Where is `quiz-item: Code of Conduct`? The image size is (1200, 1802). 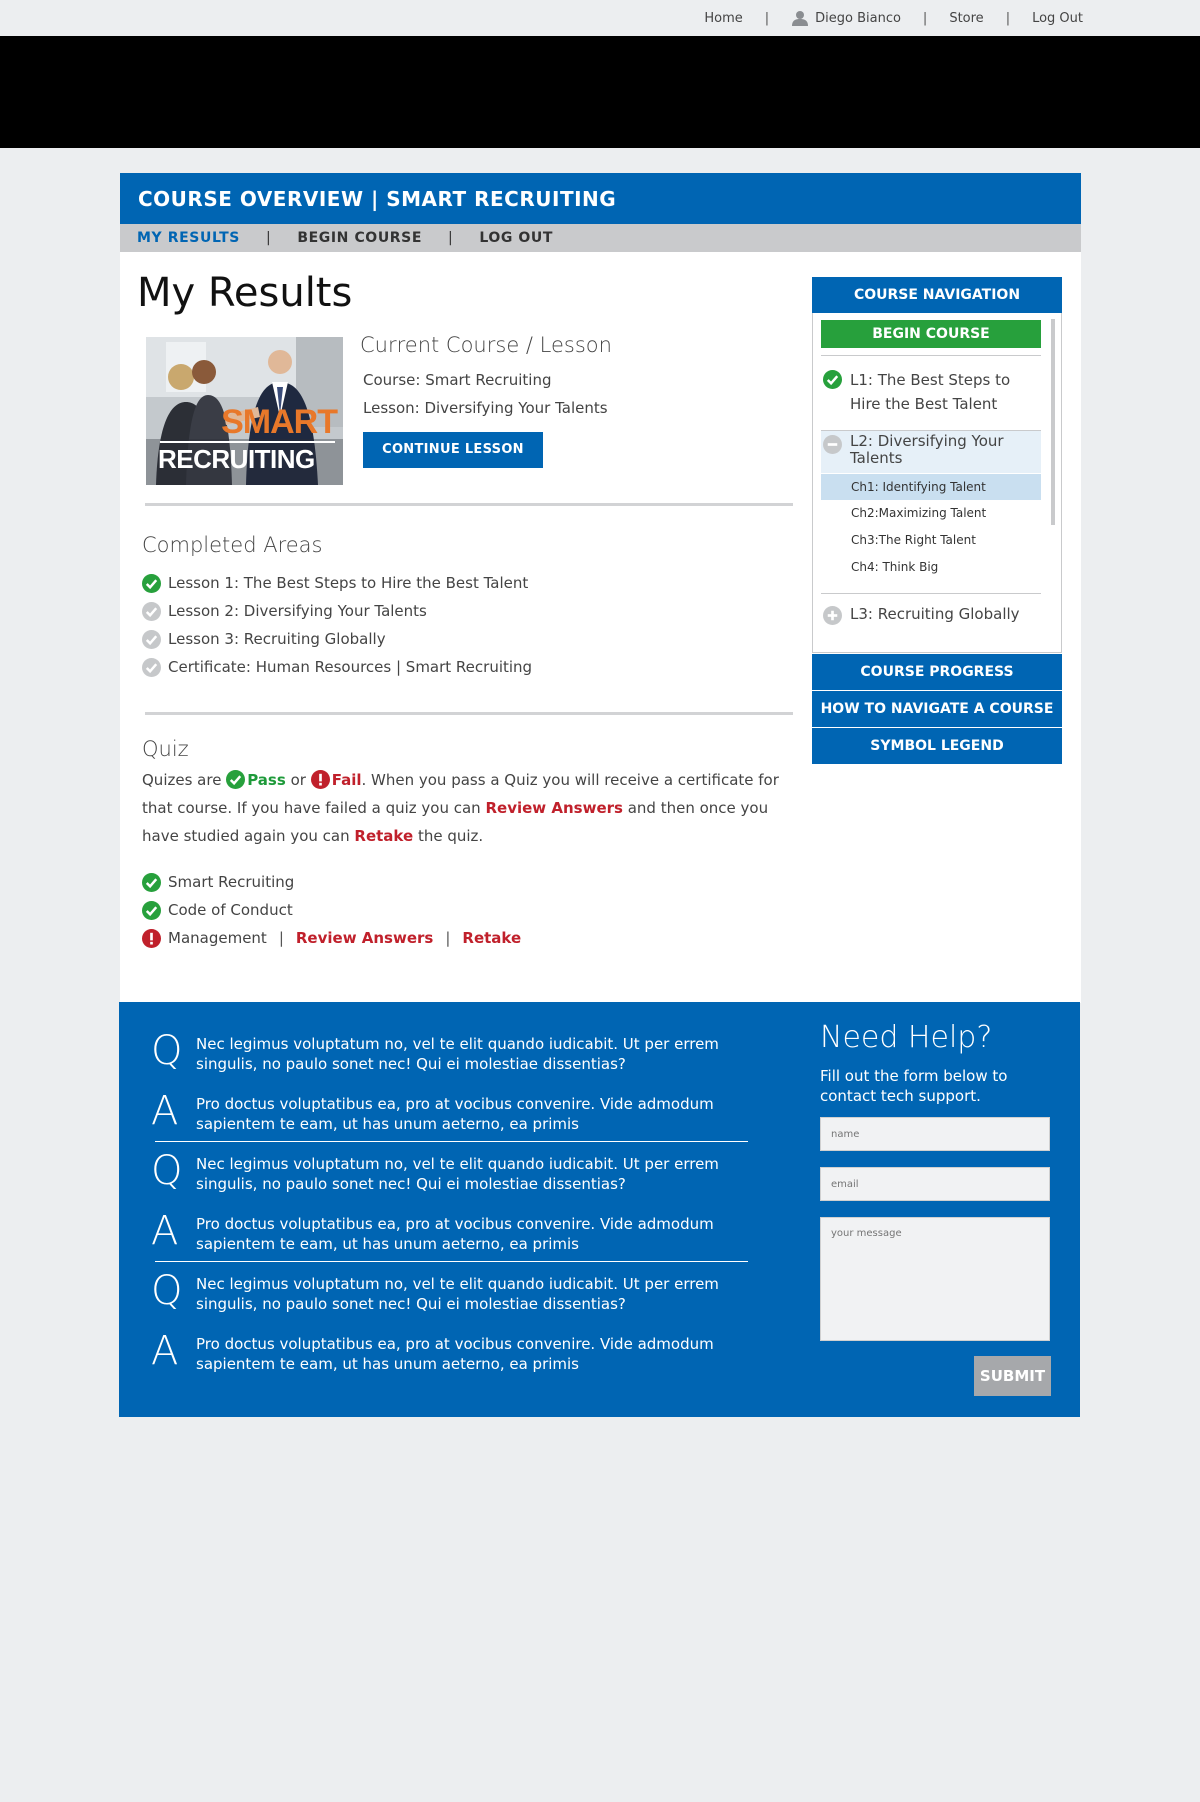 quiz-item: Code of Conduct is located at coordinates (331, 910).